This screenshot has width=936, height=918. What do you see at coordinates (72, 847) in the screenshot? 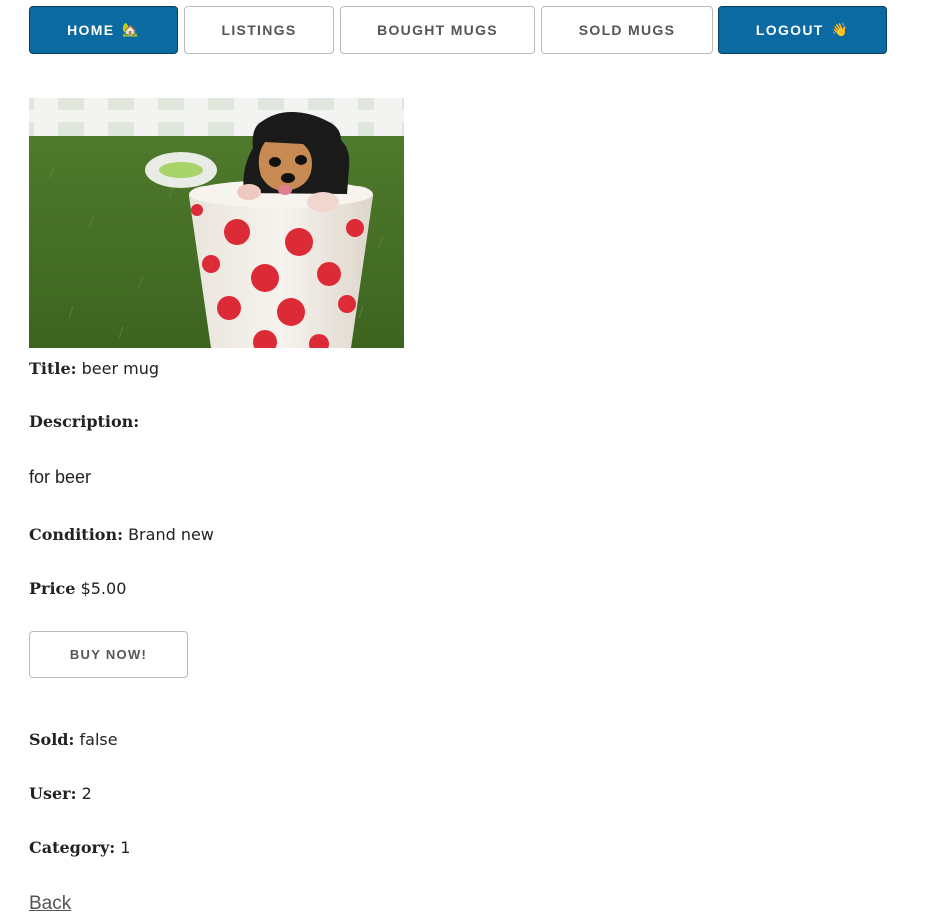
I see `category-label: Category:` at bounding box center [72, 847].